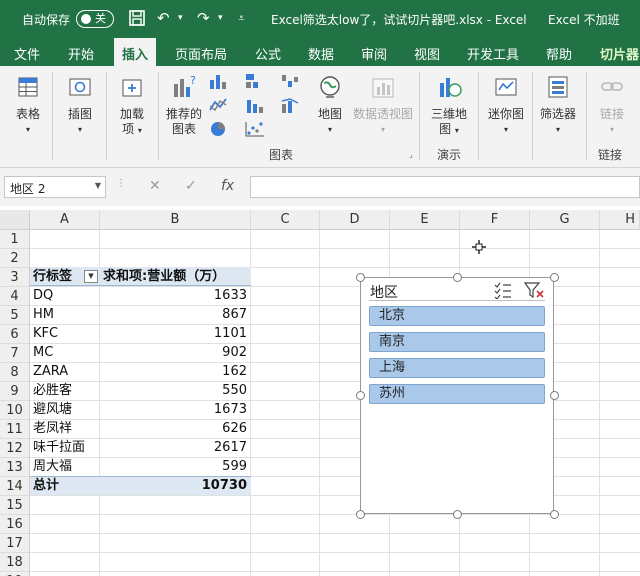  I want to click on slicer-item: 北京, so click(457, 316).